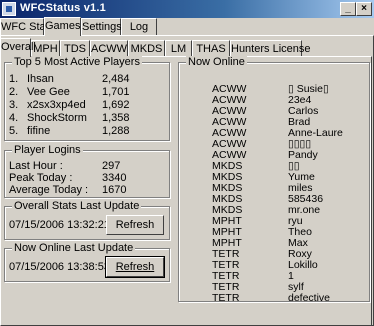 This screenshot has width=374, height=326. I want to click on tab-hunters-license: Hunters License, so click(270, 48).